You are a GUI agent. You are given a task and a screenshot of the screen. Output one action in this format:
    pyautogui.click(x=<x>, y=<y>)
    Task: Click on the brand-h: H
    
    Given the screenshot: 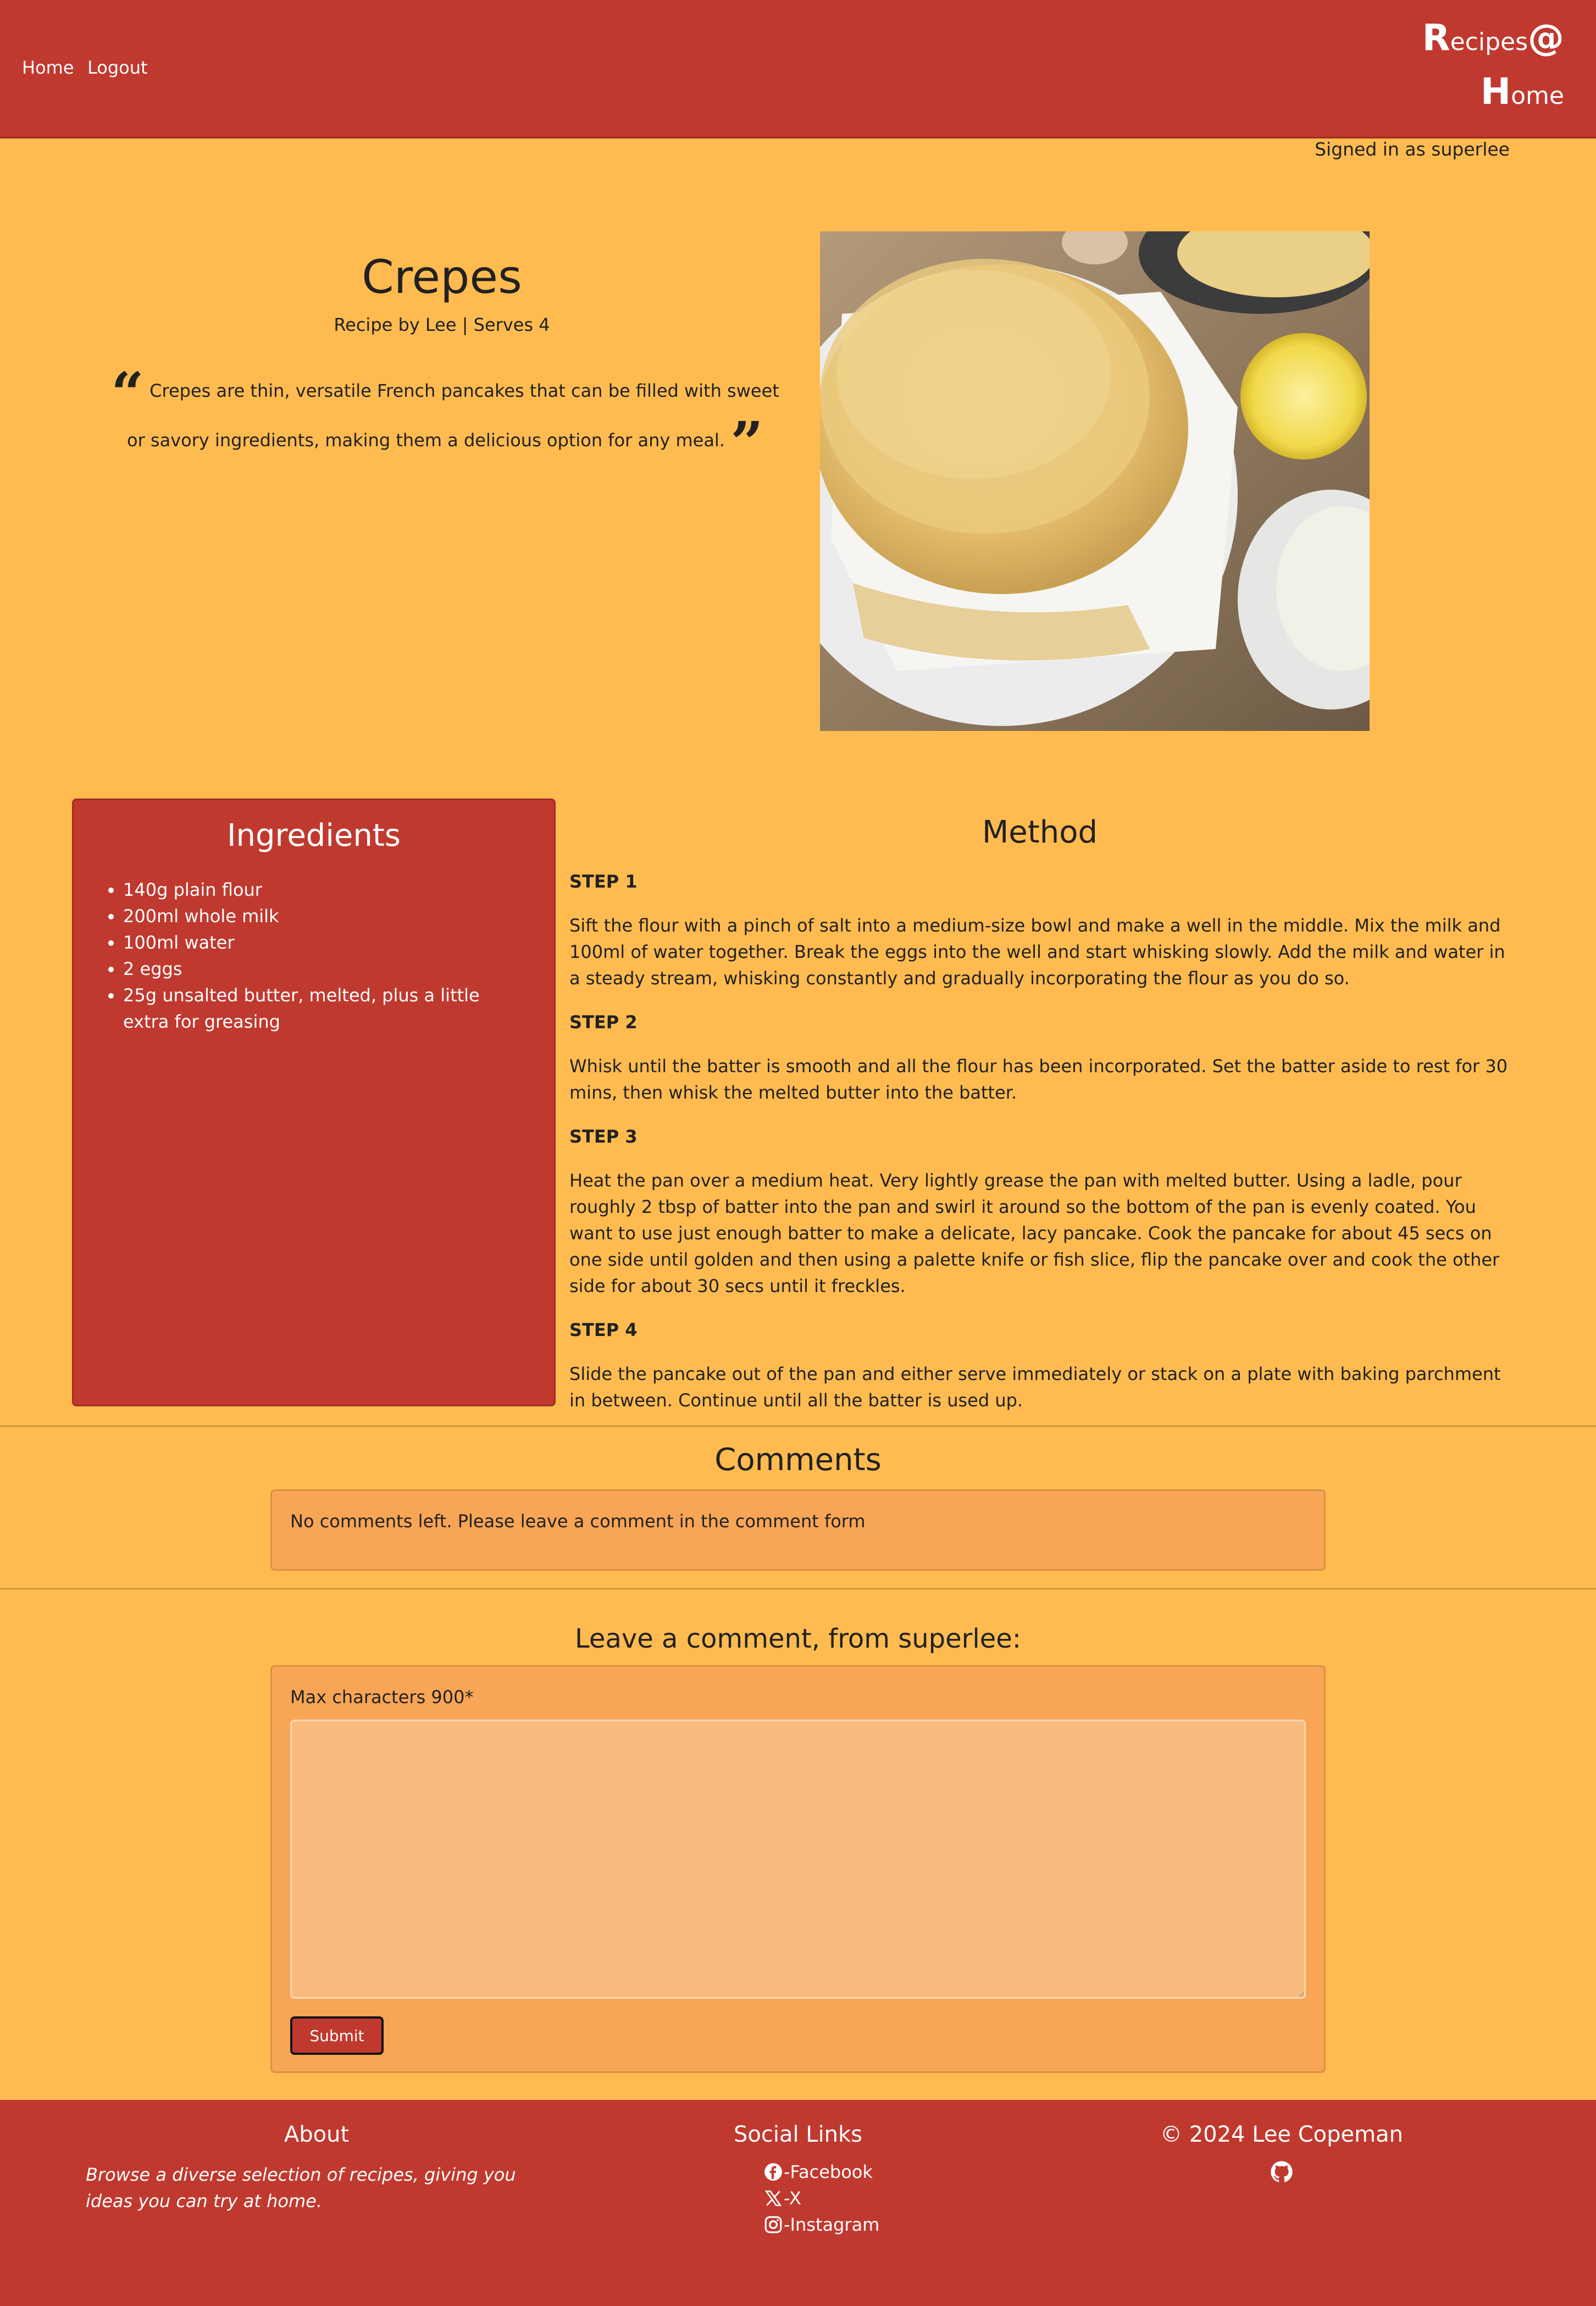 What is the action you would take?
    pyautogui.click(x=1495, y=91)
    